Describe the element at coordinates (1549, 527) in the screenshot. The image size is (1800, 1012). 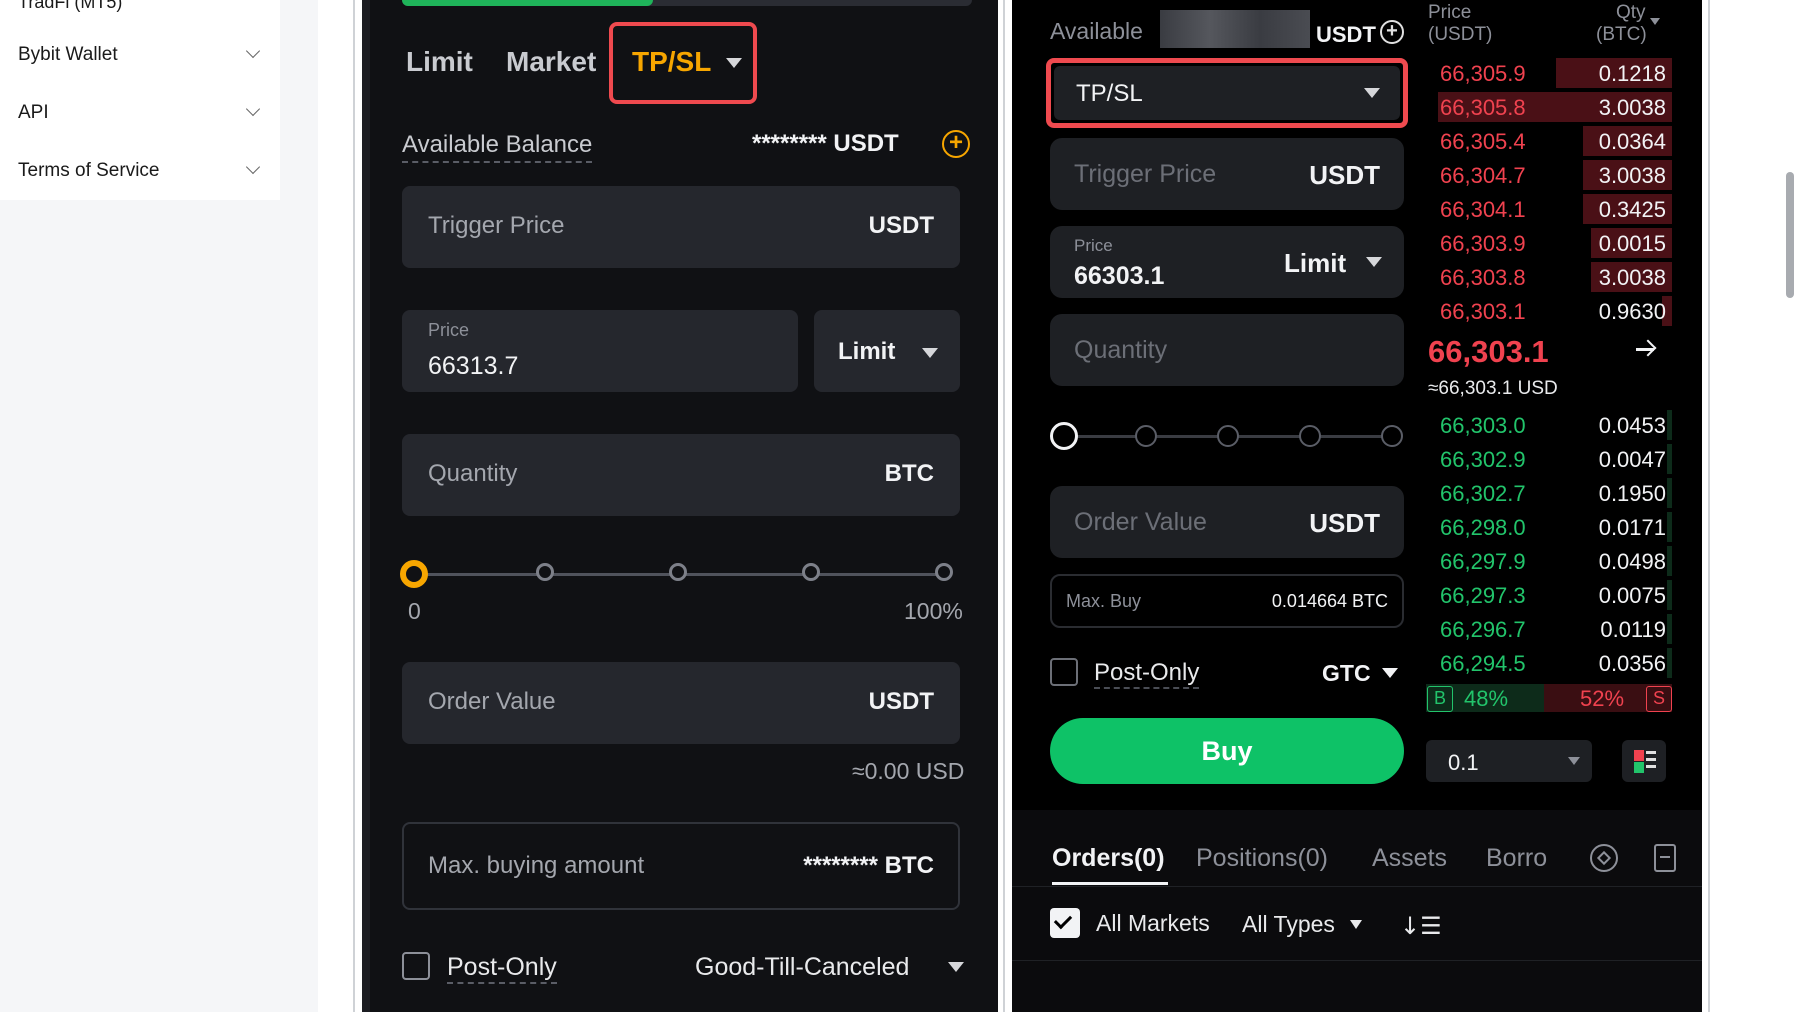
I see `bid-row: 66,298.0 0.0171` at that location.